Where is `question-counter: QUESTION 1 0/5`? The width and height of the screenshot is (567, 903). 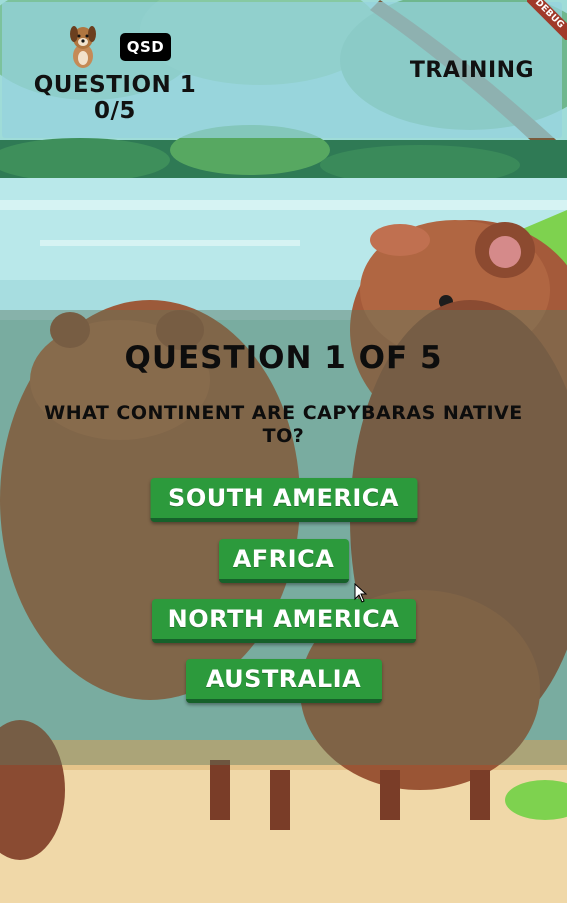
question-counter: QUESTION 1 0/5 is located at coordinates (115, 98).